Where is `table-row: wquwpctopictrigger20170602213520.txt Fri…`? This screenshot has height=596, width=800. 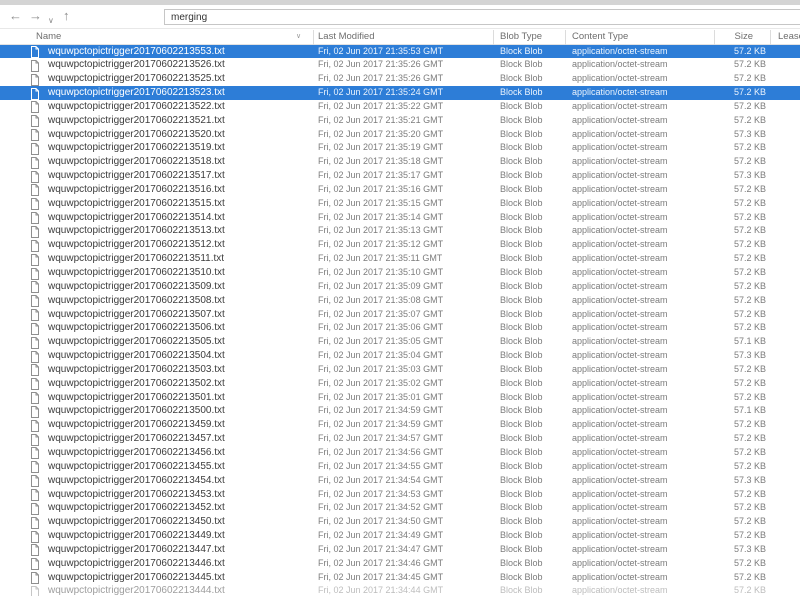
table-row: wquwpctopictrigger20170602213520.txt Fri… is located at coordinates (400, 134).